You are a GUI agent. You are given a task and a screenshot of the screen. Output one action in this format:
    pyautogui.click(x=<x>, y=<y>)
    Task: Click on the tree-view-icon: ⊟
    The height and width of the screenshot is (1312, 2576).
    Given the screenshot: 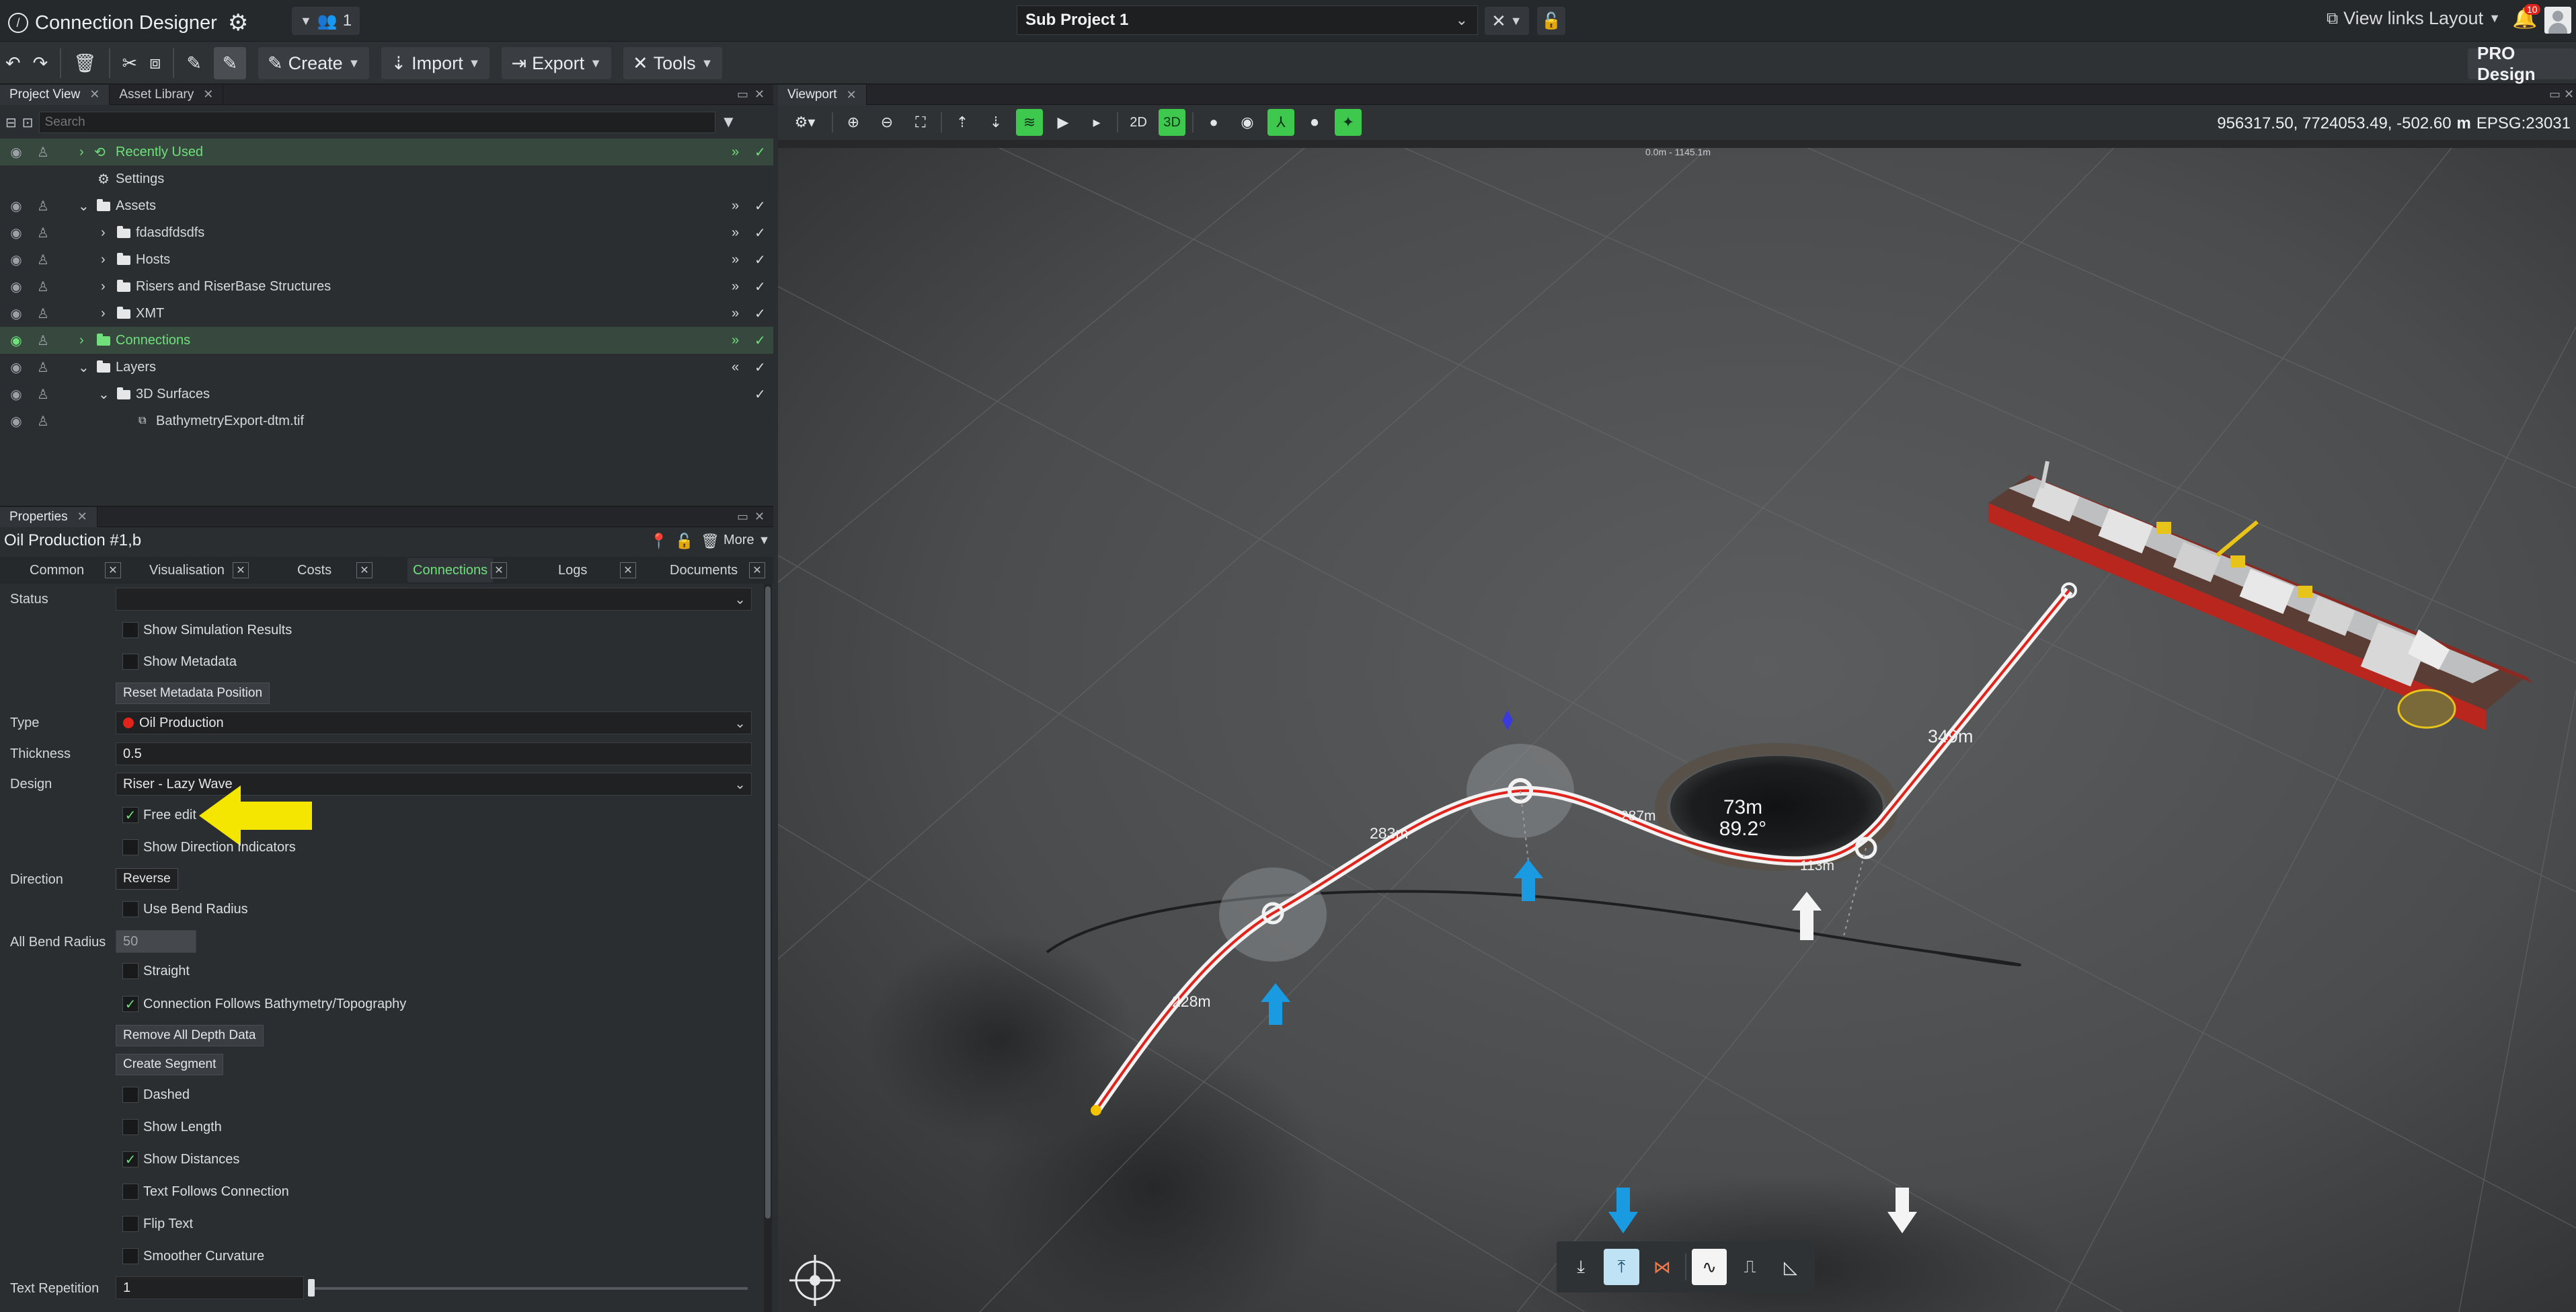 What is the action you would take?
    pyautogui.click(x=11, y=123)
    